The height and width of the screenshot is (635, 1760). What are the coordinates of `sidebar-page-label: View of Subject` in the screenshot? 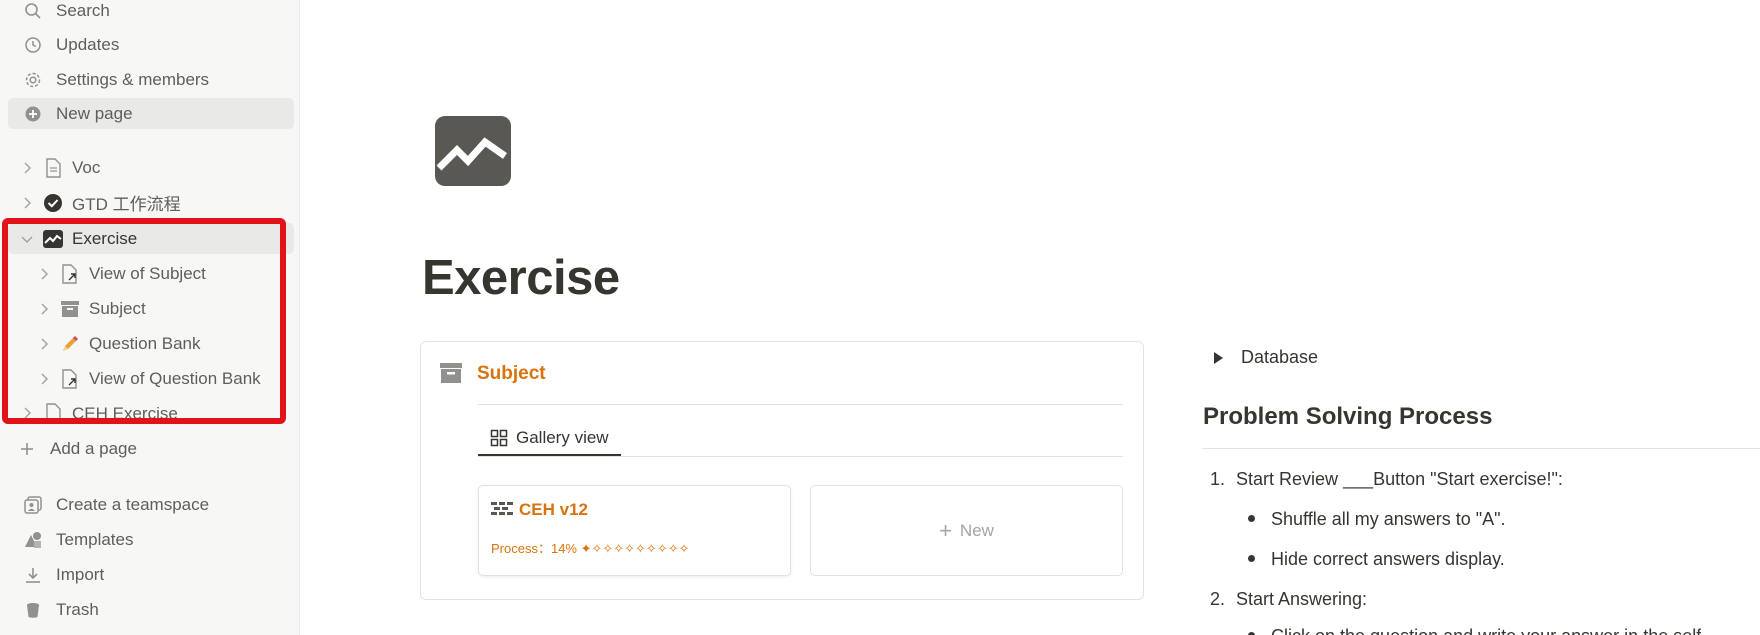 It's located at (147, 273).